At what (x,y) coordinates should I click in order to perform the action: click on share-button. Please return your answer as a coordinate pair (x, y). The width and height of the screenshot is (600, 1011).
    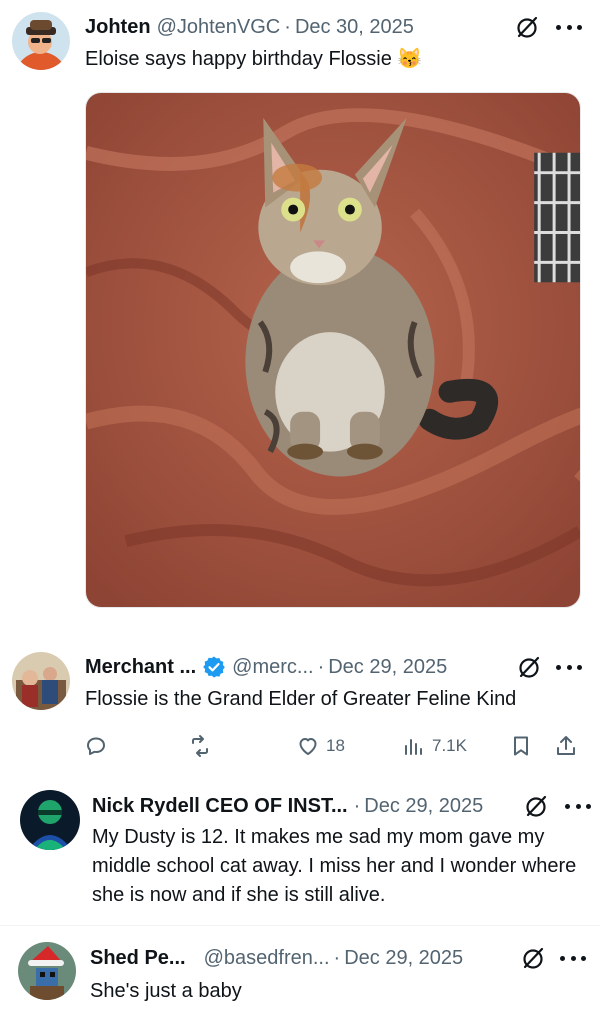
    Looking at the image, I should click on (566, 746).